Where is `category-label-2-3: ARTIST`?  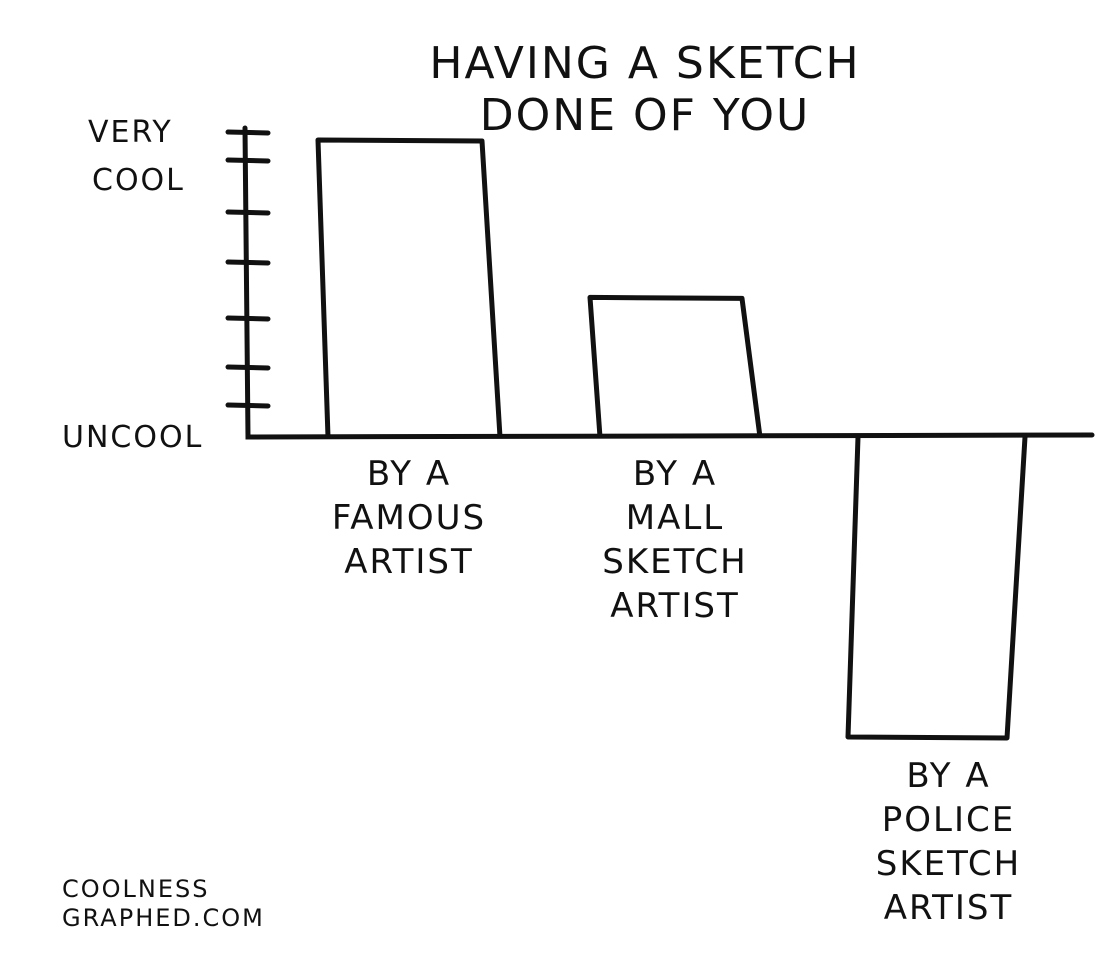
category-label-2-3: ARTIST is located at coordinates (949, 908).